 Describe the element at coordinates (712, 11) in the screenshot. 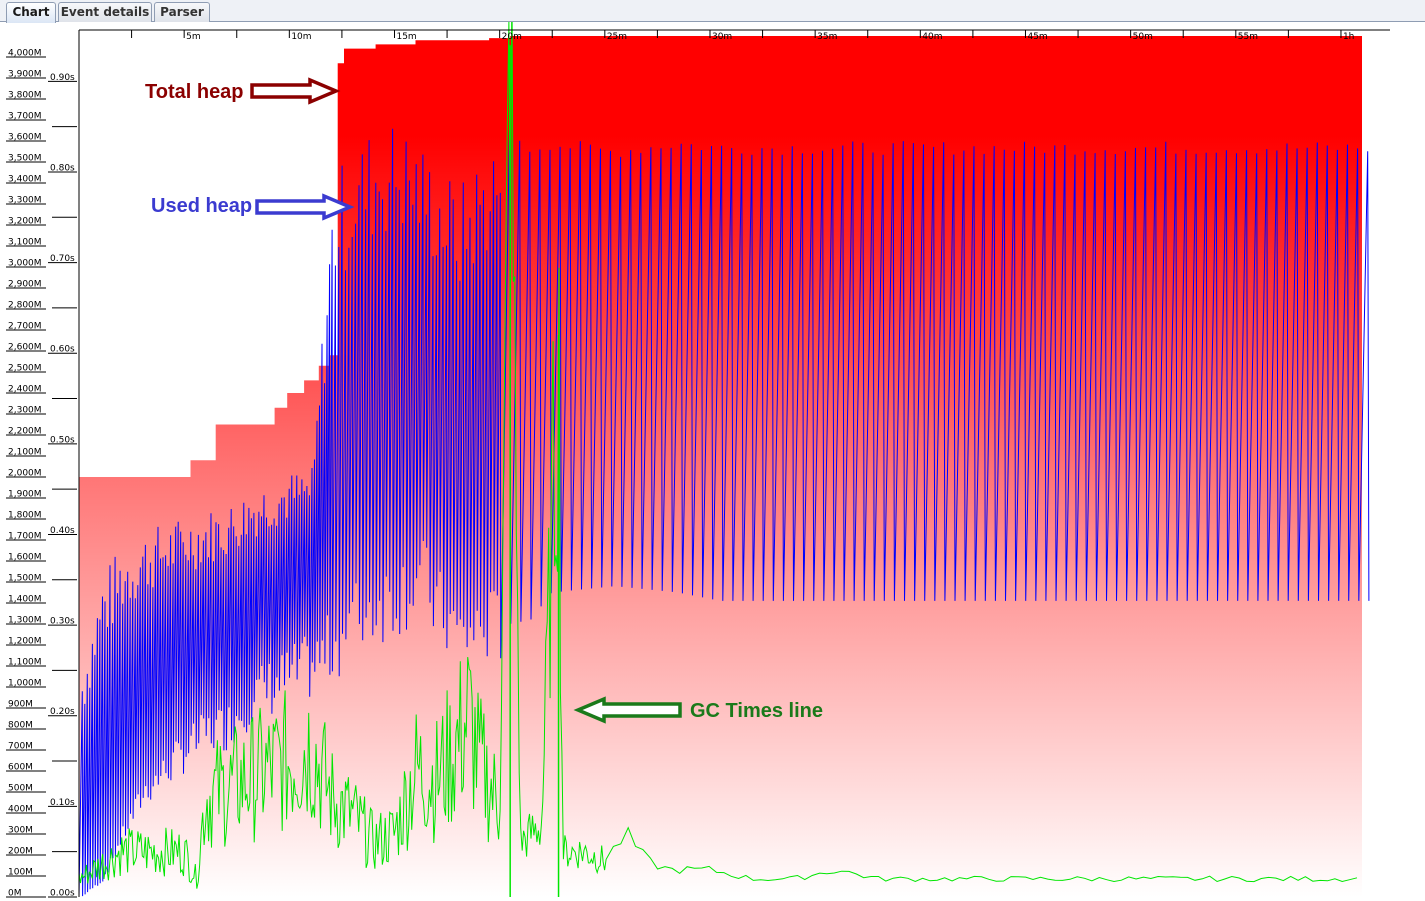

I see `tab-bar: Chart Event details Parser` at that location.